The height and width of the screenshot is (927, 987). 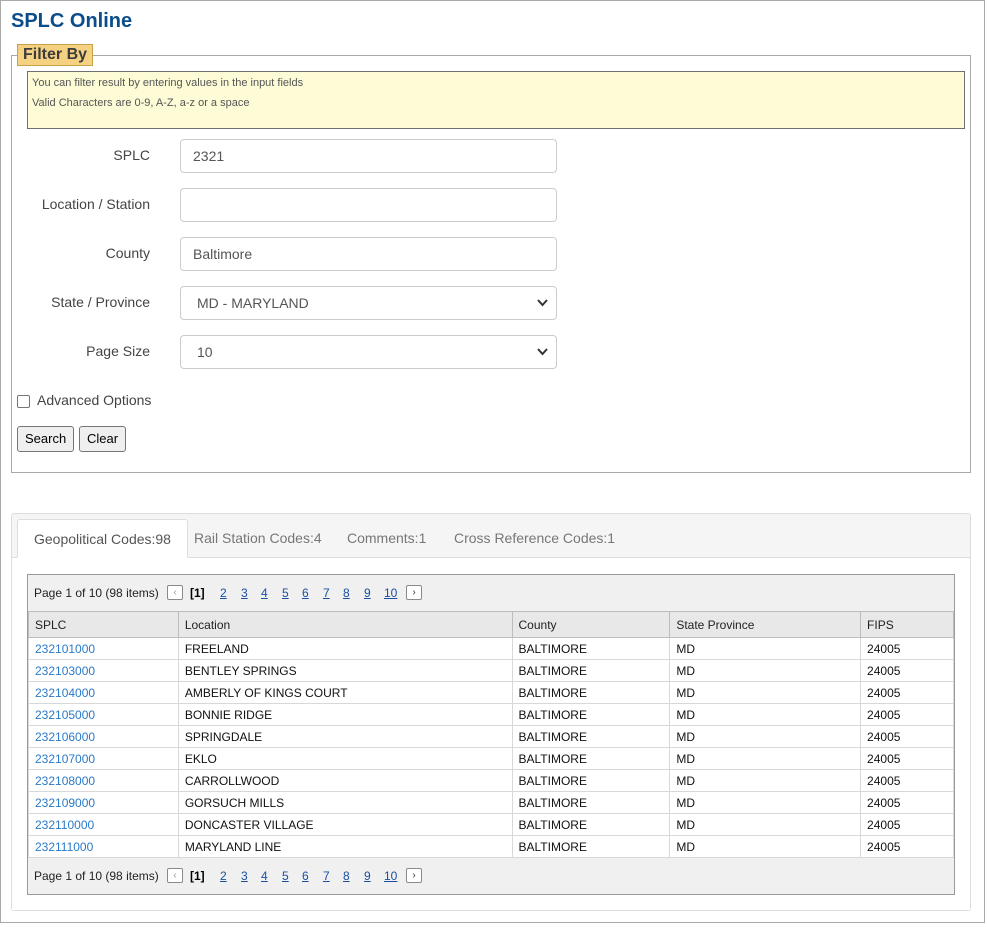 What do you see at coordinates (103, 692) in the screenshot?
I see `splc-link: 232104000` at bounding box center [103, 692].